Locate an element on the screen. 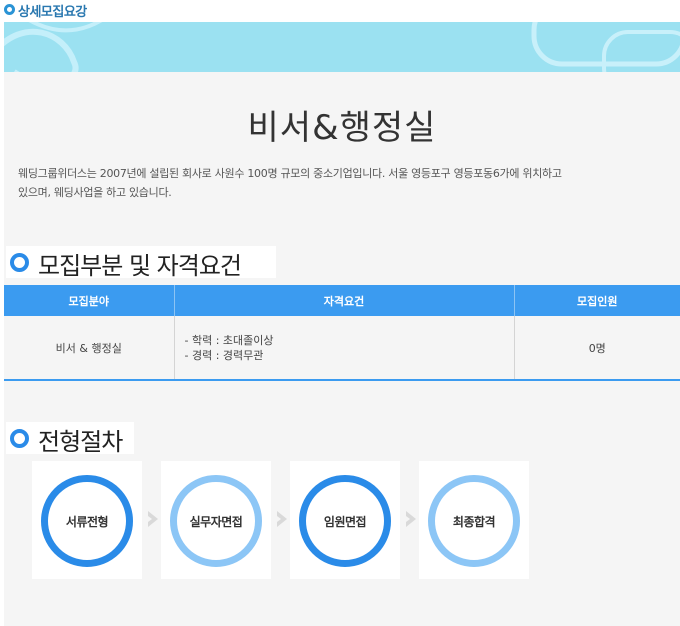  step-executive-interview: 임원면접 is located at coordinates (345, 520).